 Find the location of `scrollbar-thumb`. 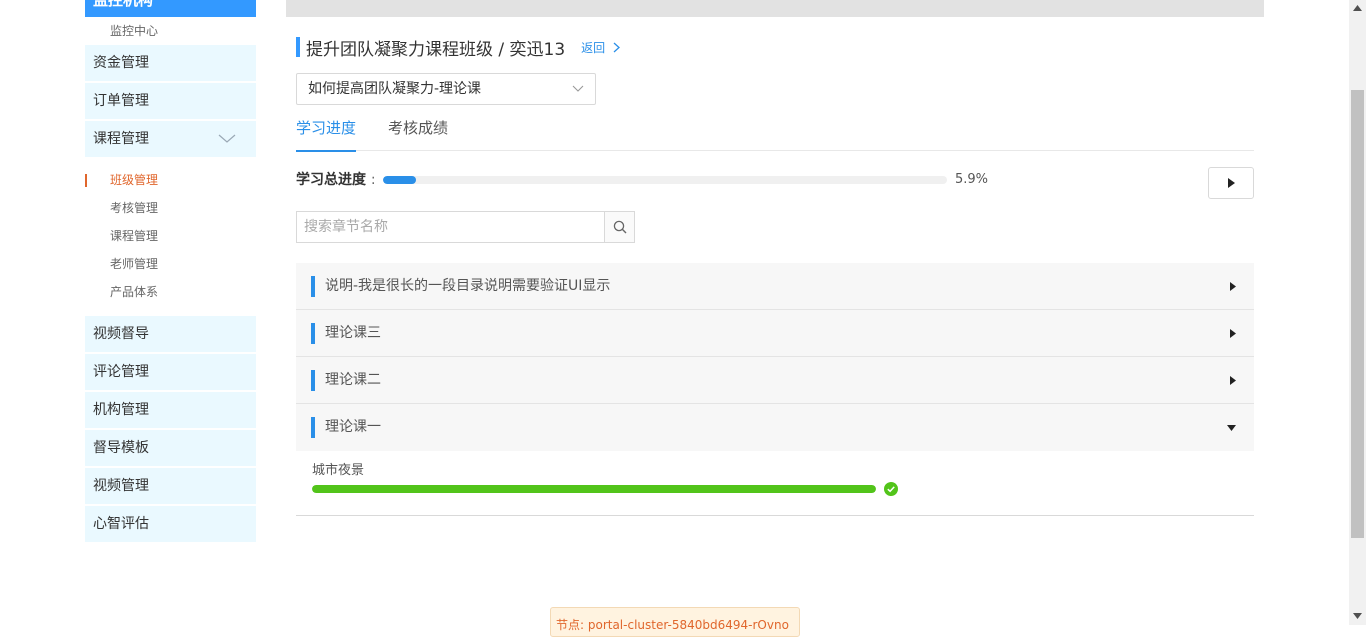

scrollbar-thumb is located at coordinates (1357, 314).